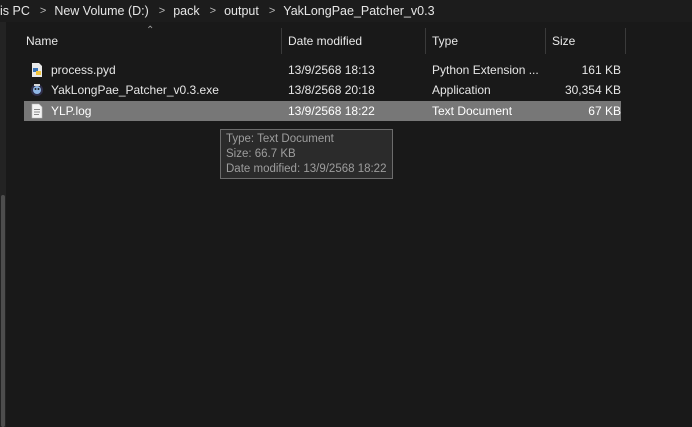 The width and height of the screenshot is (692, 427). I want to click on column-header-row: Name Date modified Type Size, so click(323, 41).